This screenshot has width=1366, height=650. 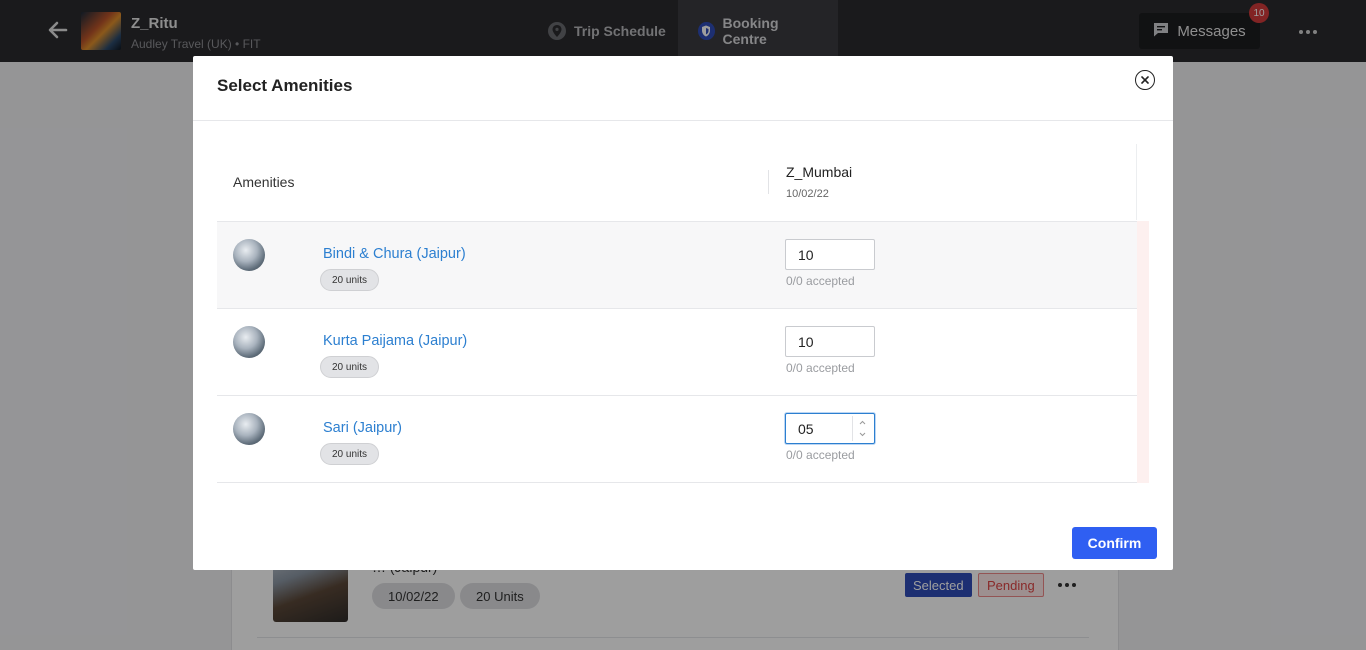 What do you see at coordinates (677, 439) in the screenshot?
I see `table-row: Sari (Jaipur) 20 units 05 0/0 accepted` at bounding box center [677, 439].